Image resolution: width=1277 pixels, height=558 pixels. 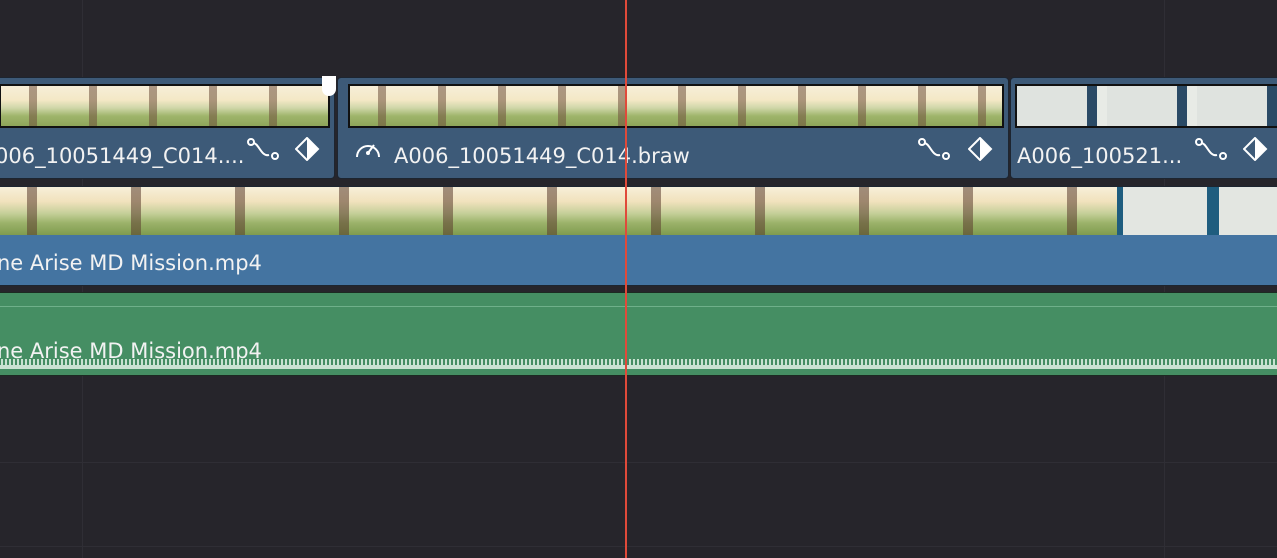 What do you see at coordinates (329, 86) in the screenshot?
I see `marker-icon` at bounding box center [329, 86].